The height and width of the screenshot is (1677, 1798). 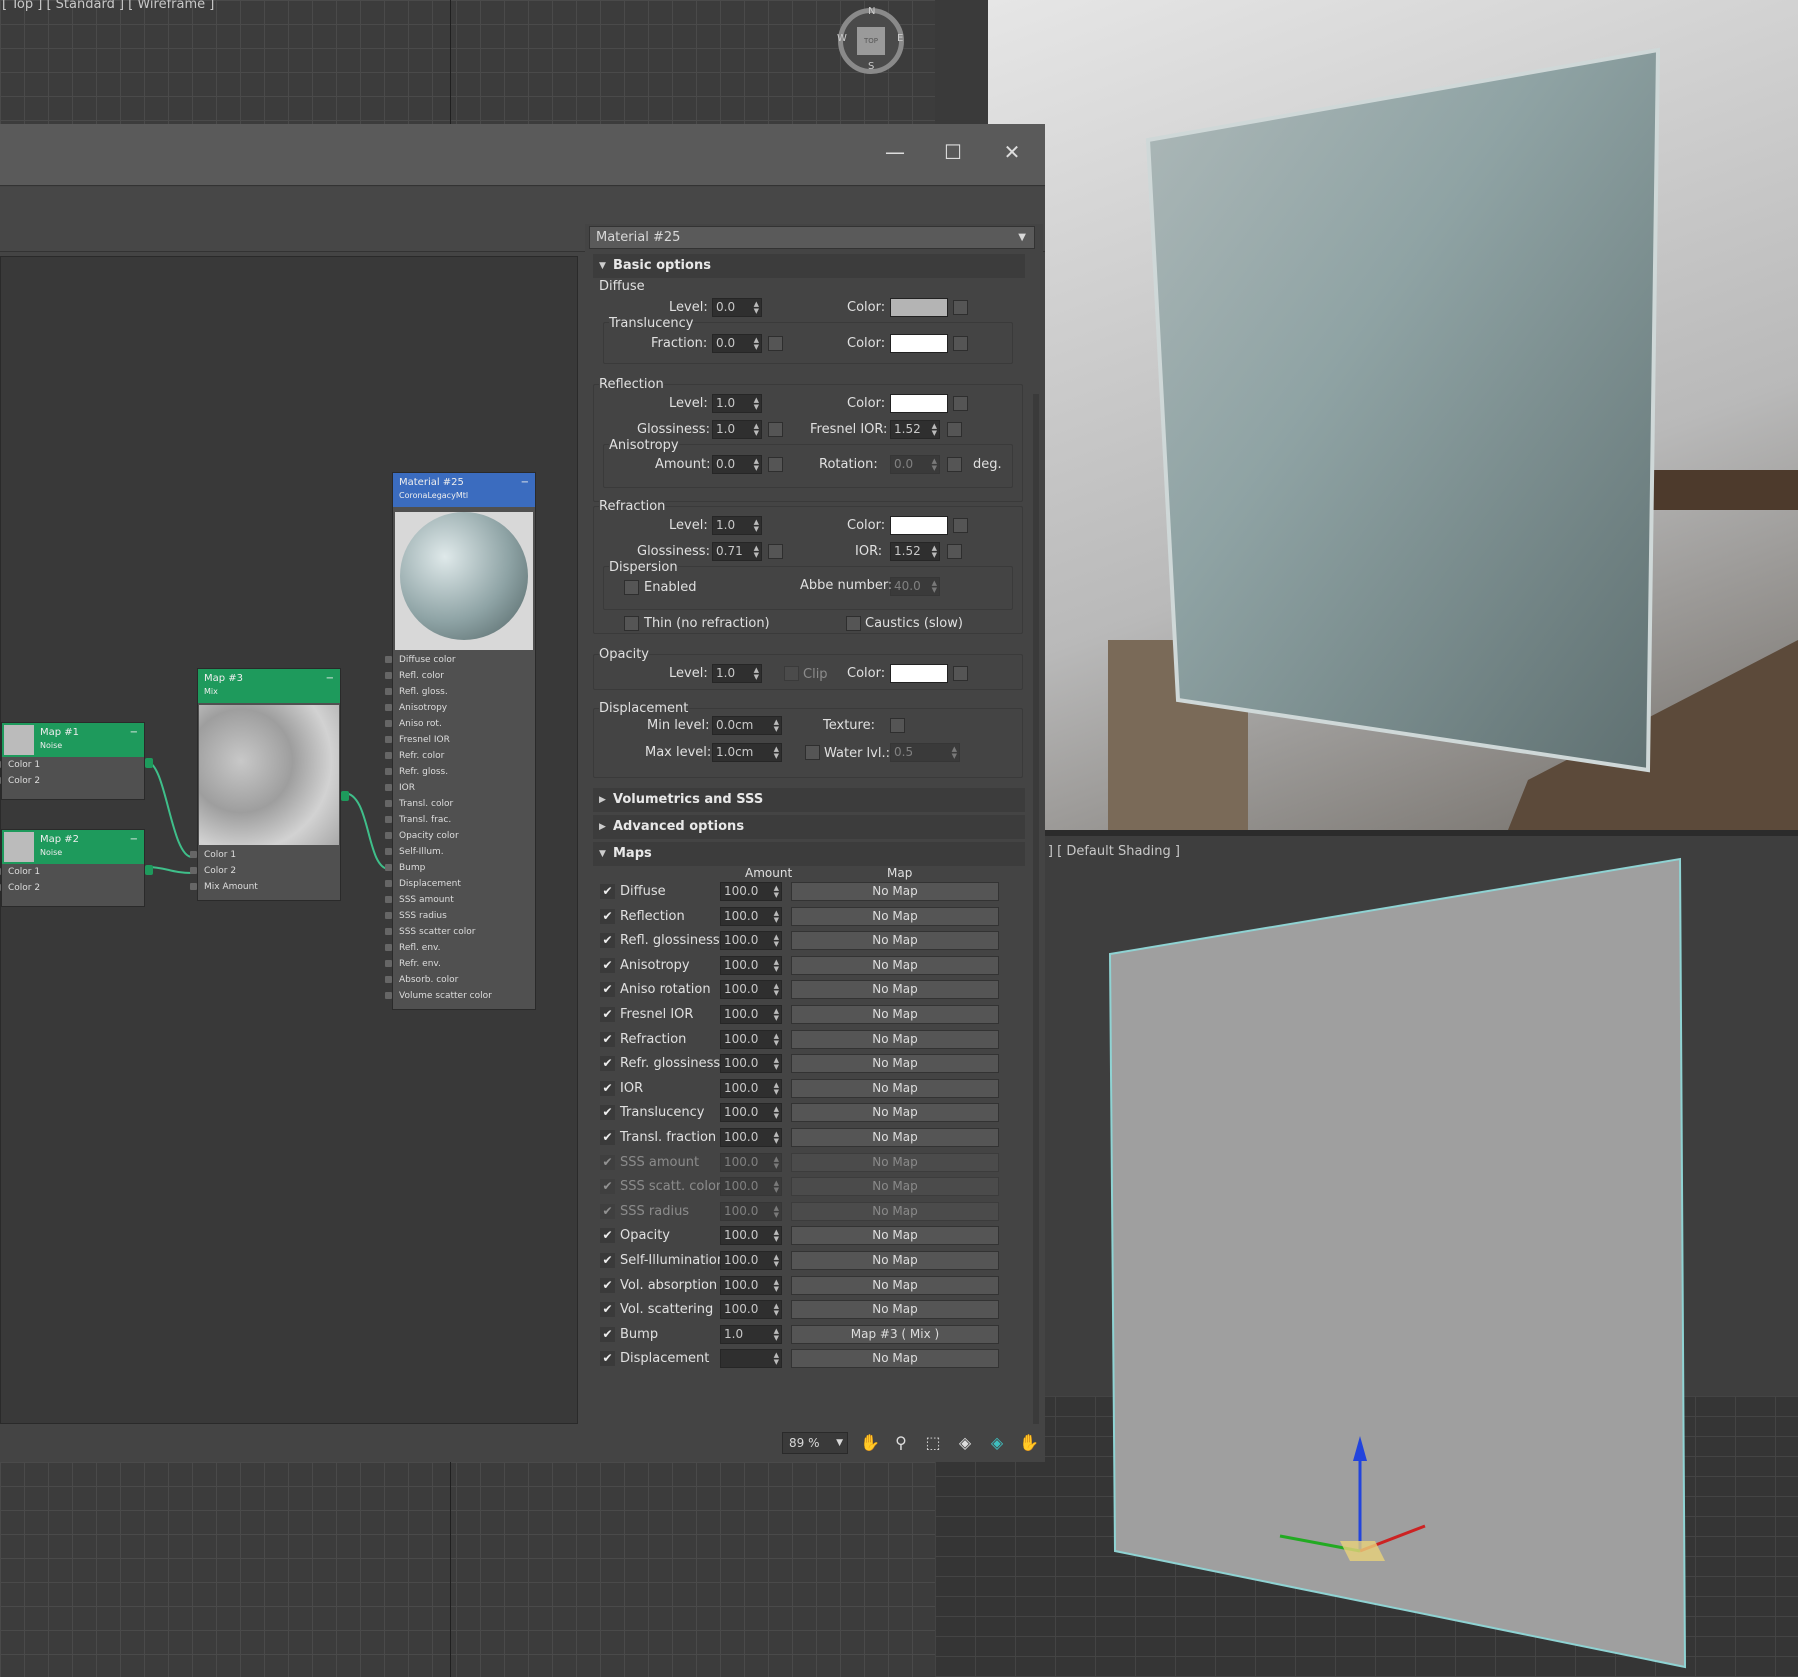 What do you see at coordinates (895, 152) in the screenshot?
I see `minimize-button: —` at bounding box center [895, 152].